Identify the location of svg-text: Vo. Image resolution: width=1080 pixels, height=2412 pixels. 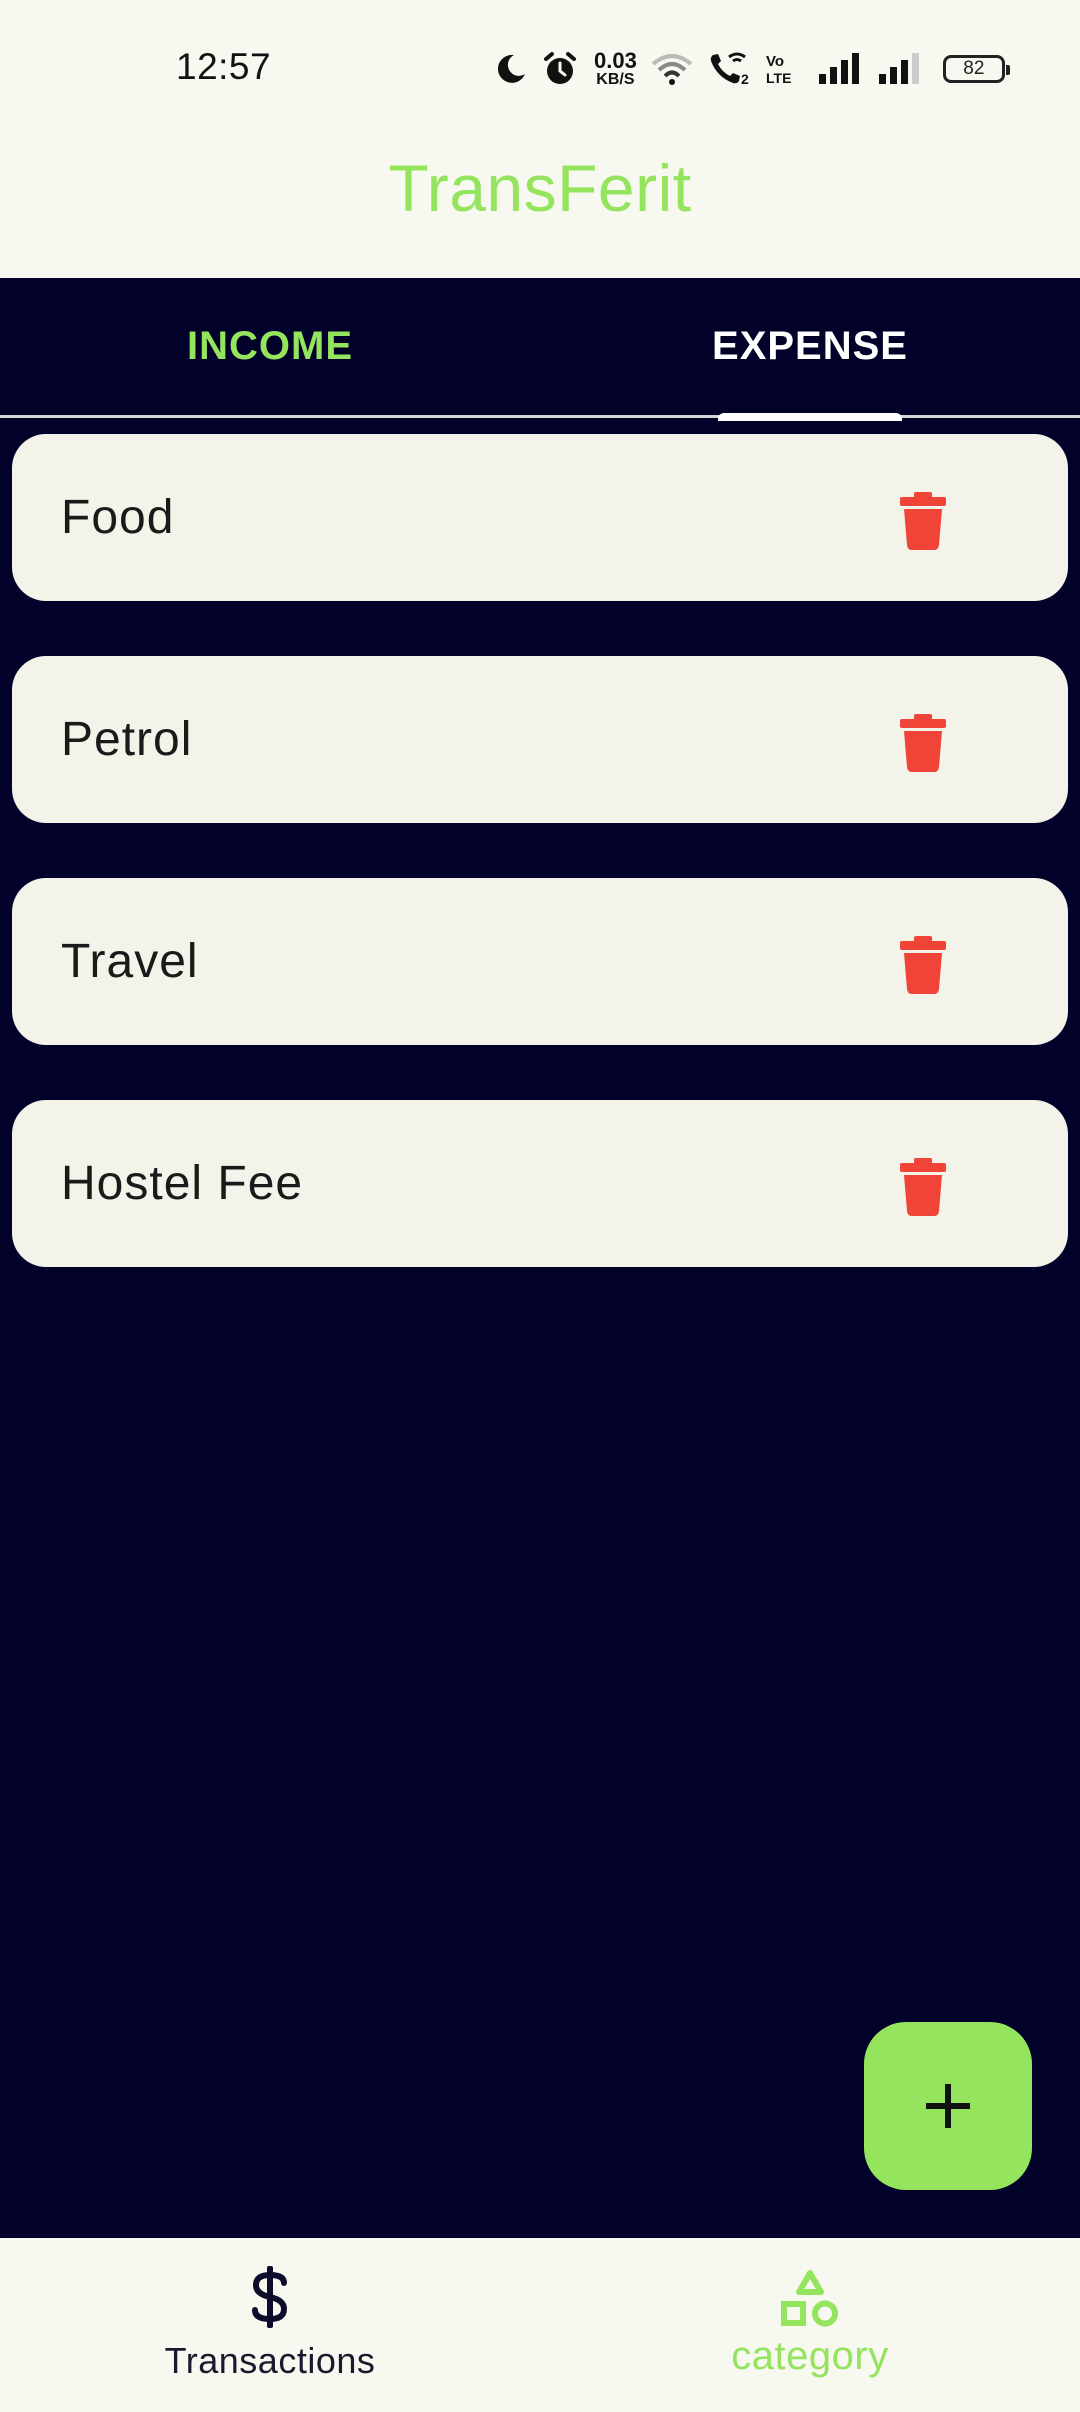
(775, 61).